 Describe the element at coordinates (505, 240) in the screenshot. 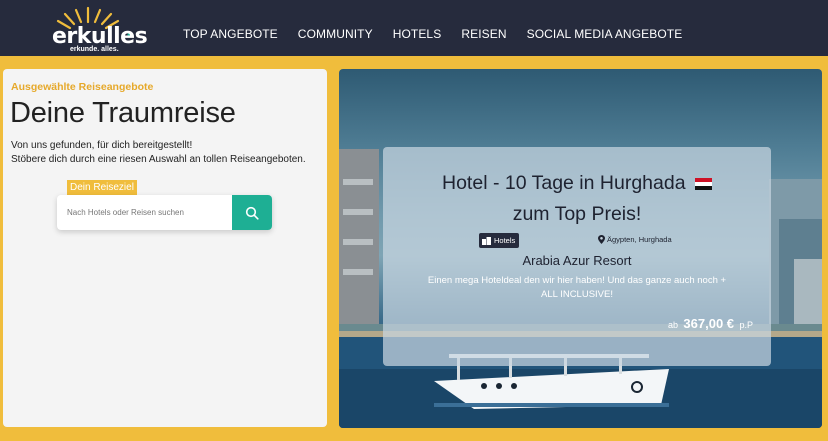

I see `category-label: Hotels` at that location.